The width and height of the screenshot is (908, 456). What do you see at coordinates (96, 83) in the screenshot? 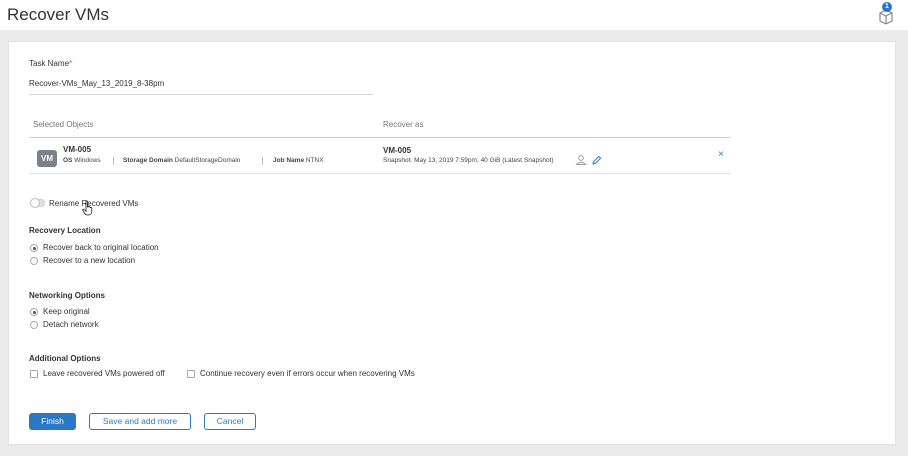
I see `task-name-input: Recover-VMs_May_13_2019_8-38pm` at bounding box center [96, 83].